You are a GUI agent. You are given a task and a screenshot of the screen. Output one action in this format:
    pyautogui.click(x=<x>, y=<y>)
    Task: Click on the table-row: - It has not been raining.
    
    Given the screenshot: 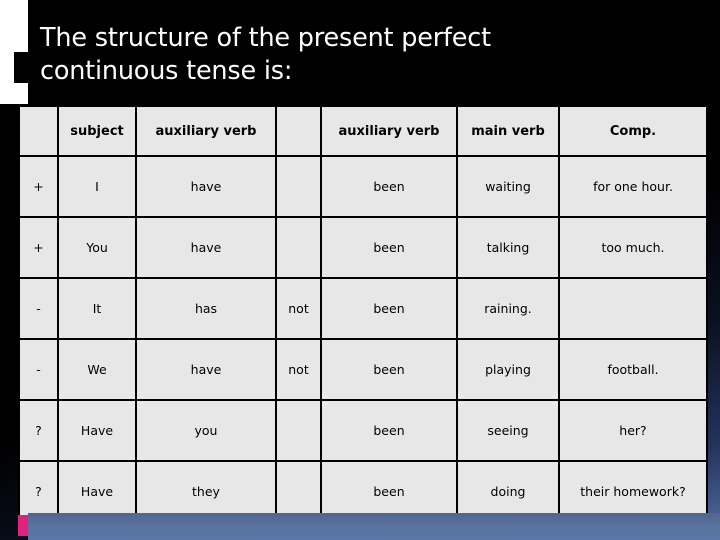 What is the action you would take?
    pyautogui.click(x=363, y=308)
    